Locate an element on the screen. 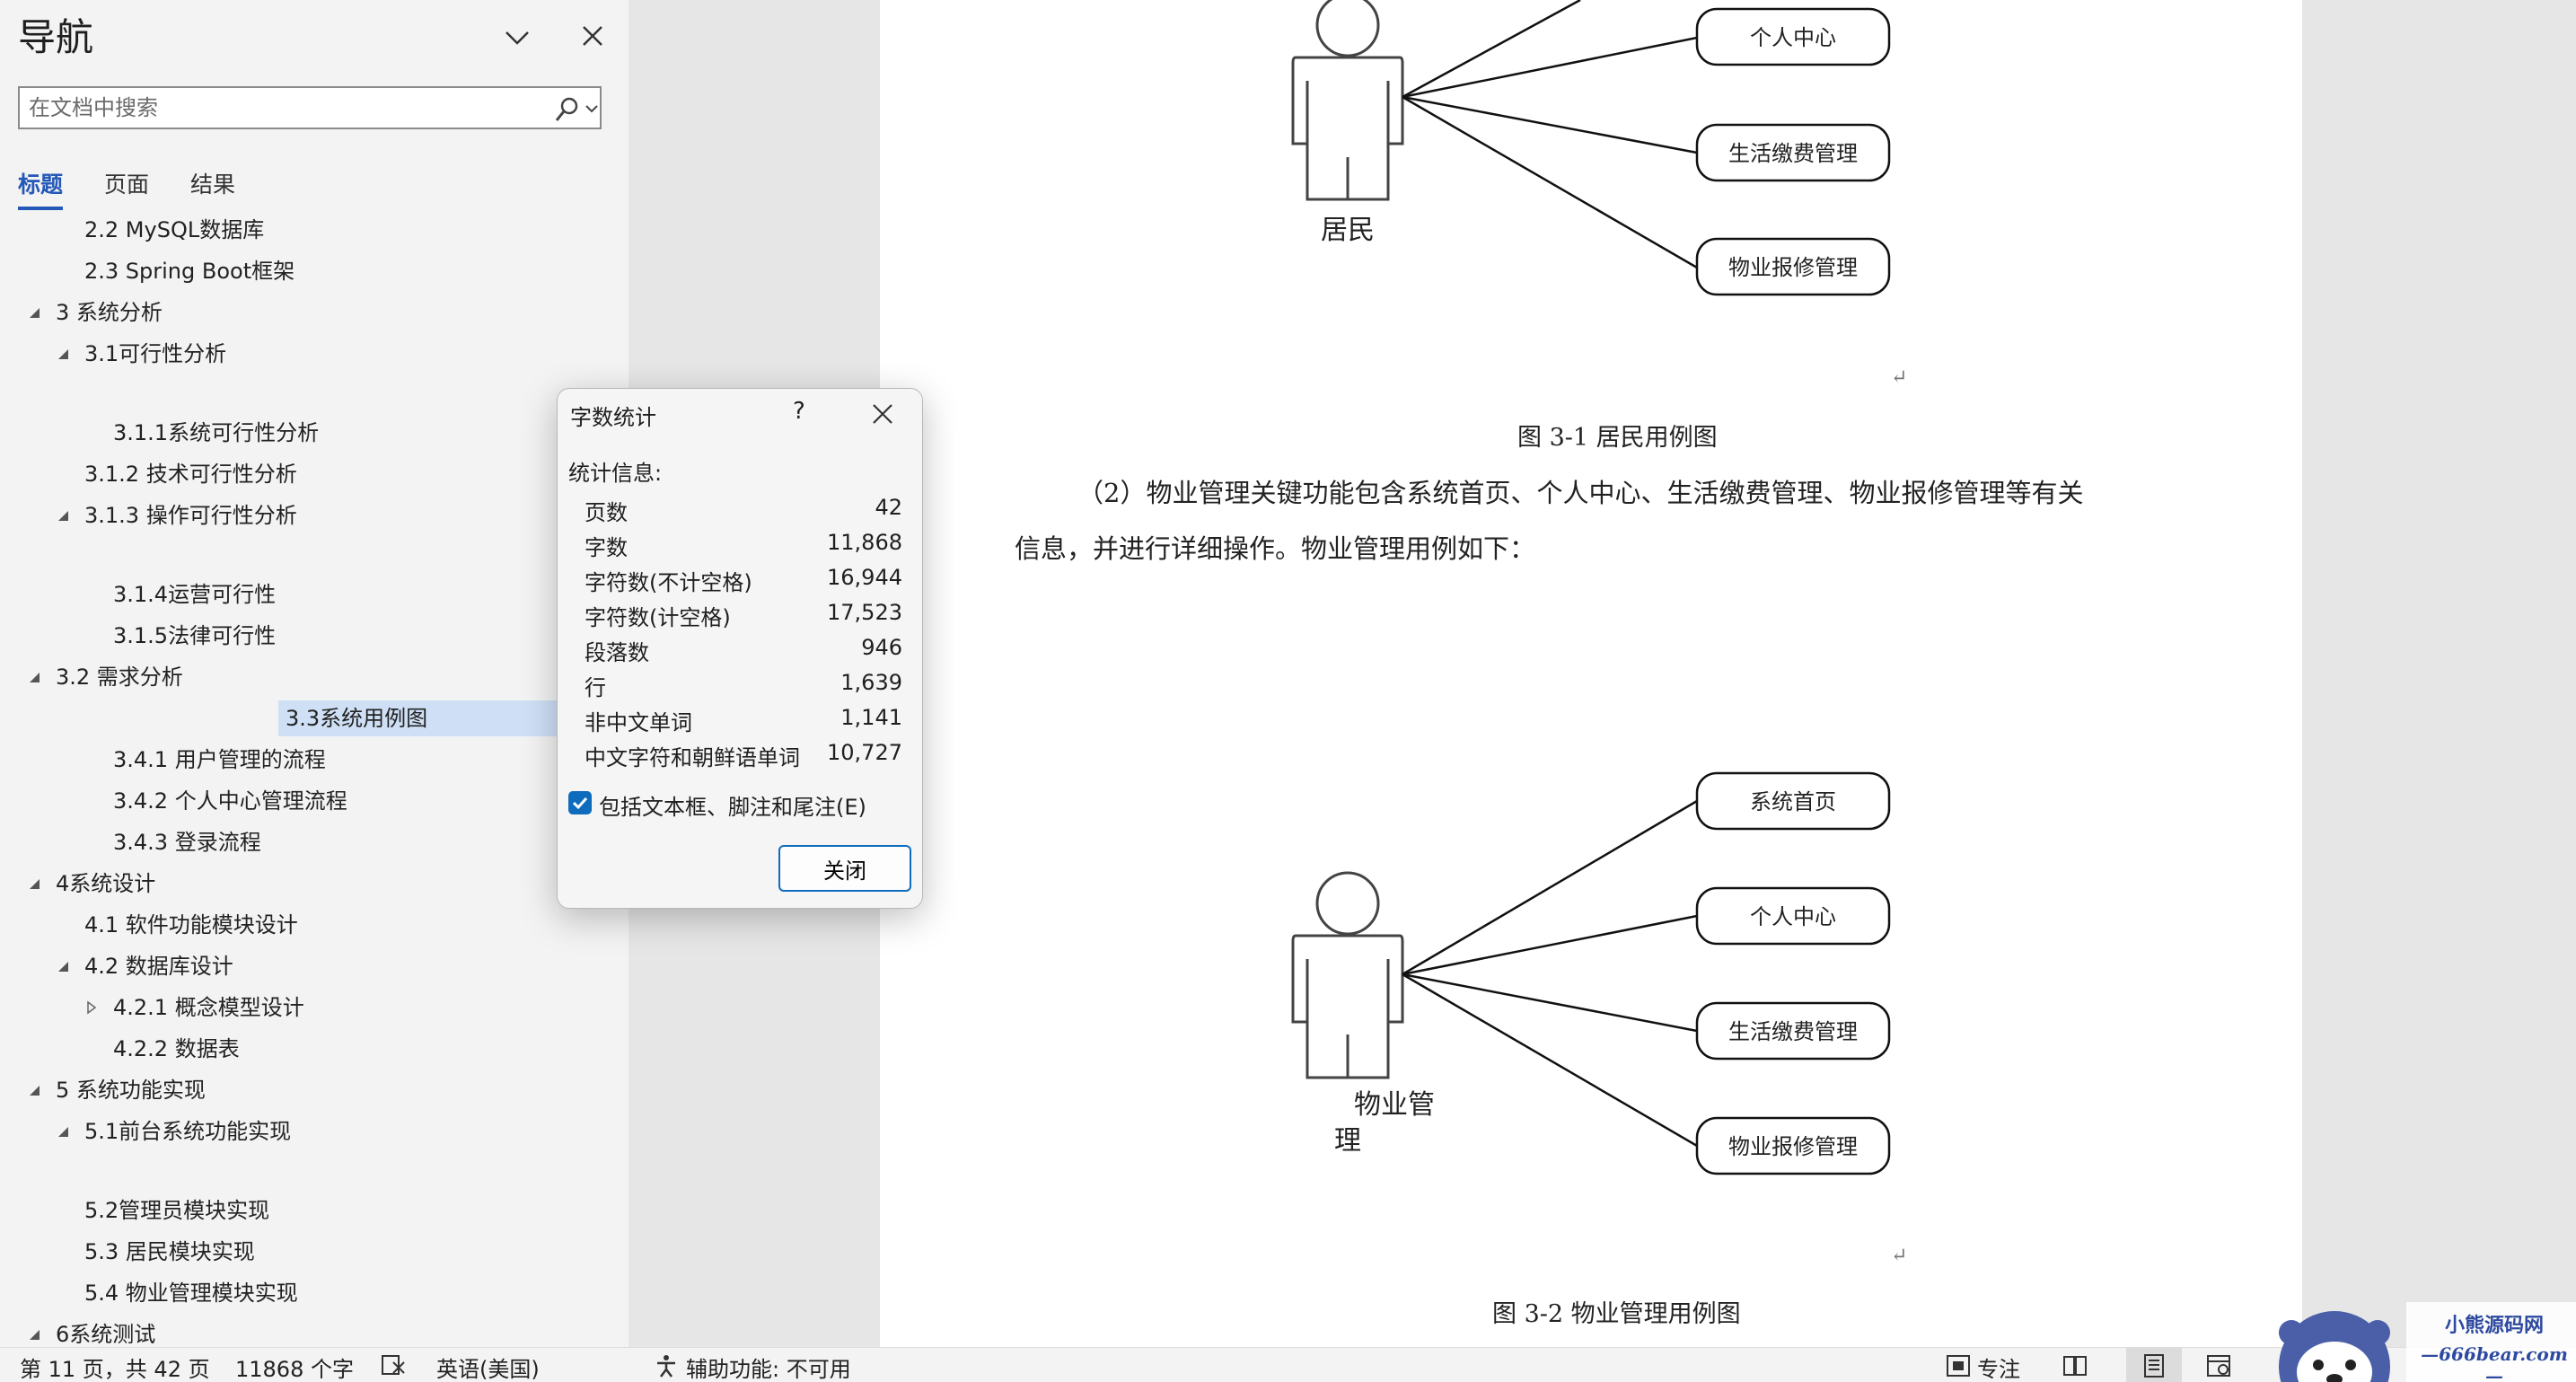 Image resolution: width=2576 pixels, height=1382 pixels. stat-value: 11,868 is located at coordinates (865, 542).